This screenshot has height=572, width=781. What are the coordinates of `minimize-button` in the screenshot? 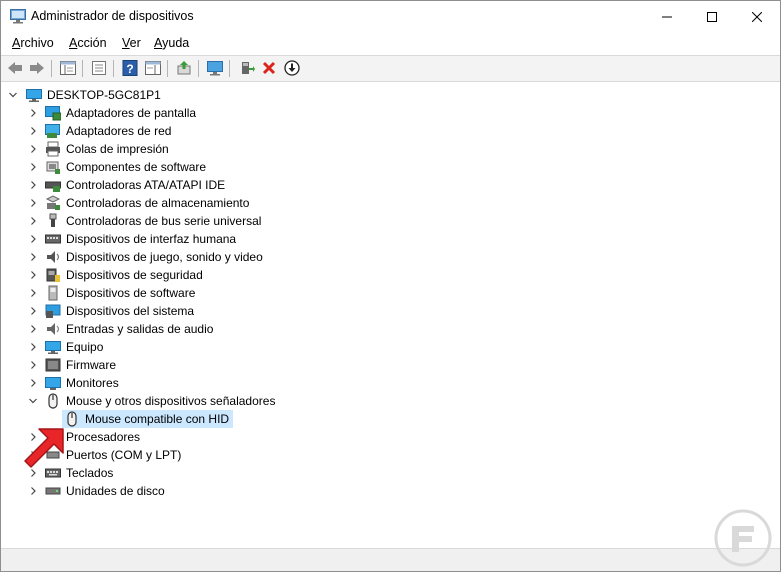 It's located at (667, 16).